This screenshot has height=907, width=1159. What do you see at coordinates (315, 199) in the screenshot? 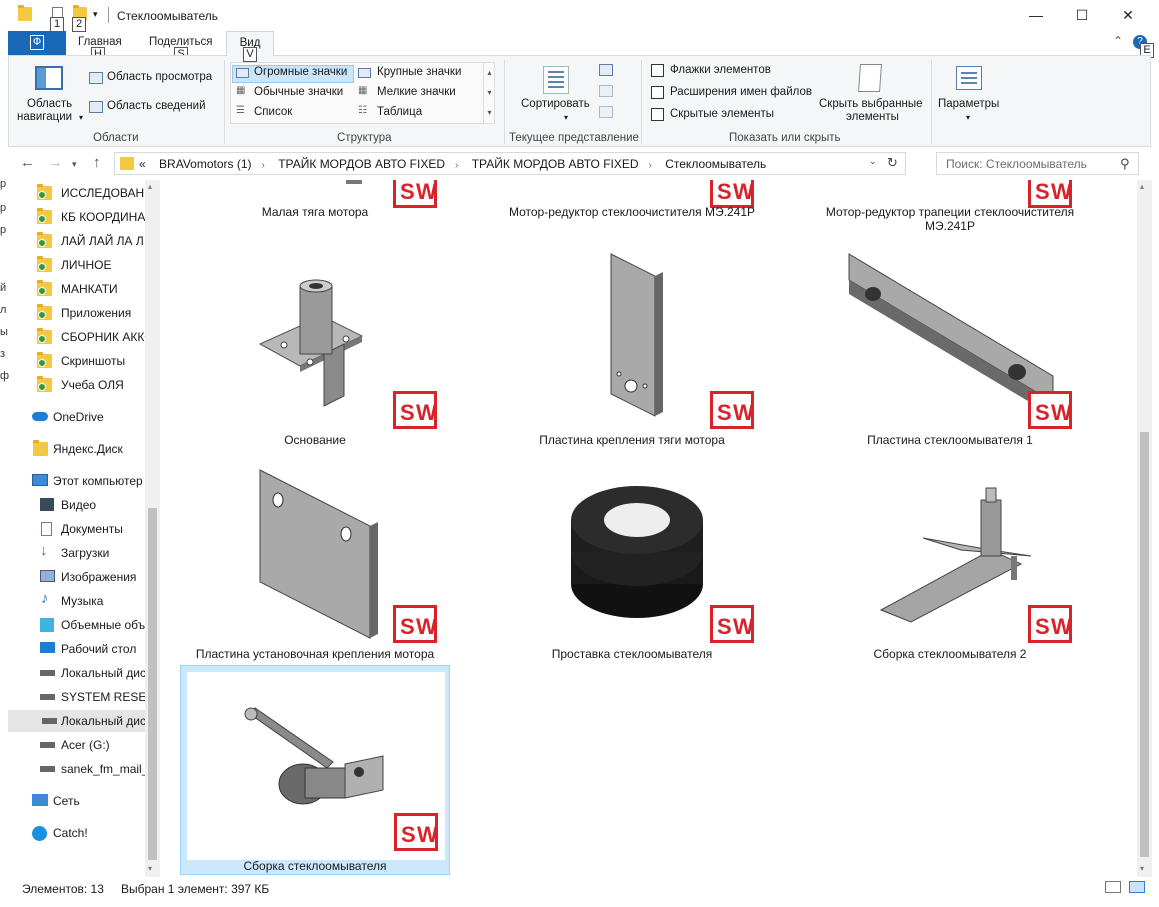
I see `file-item: S W Малая тяга мотора` at bounding box center [315, 199].